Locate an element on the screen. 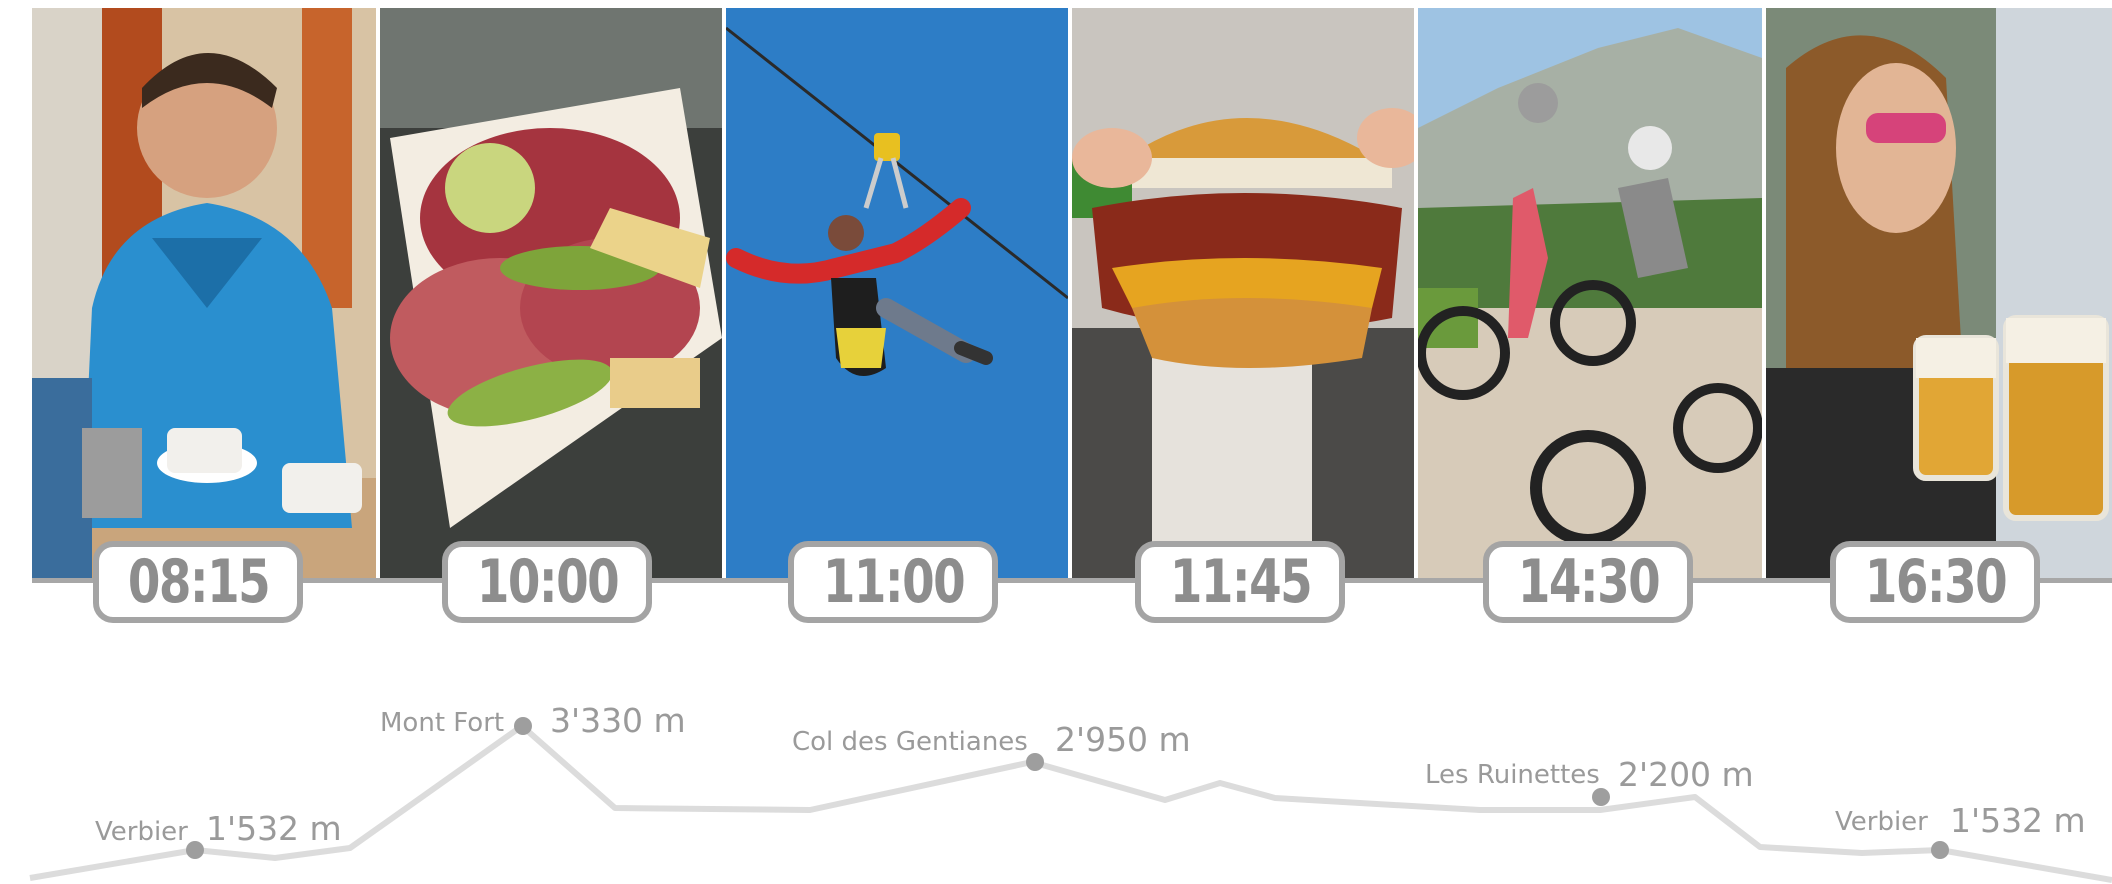  time-label: 10:00 is located at coordinates (547, 582).